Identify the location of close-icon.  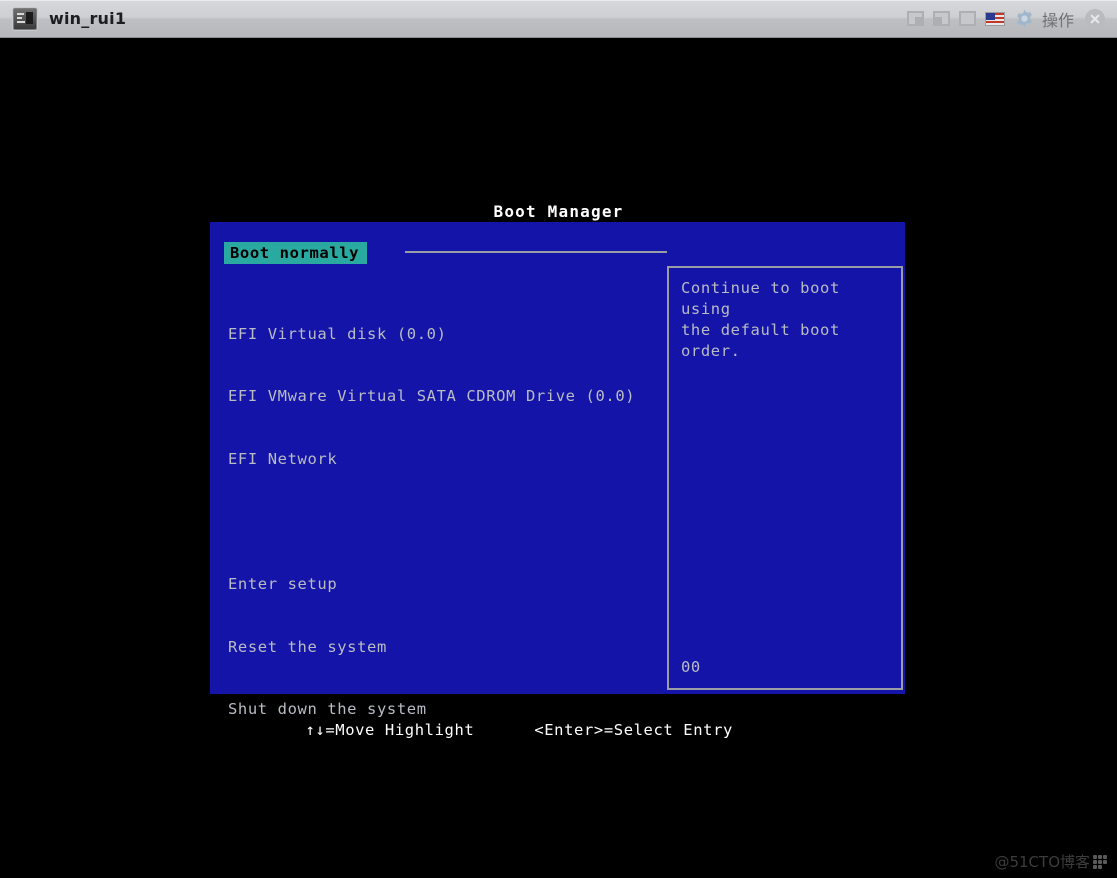
(1095, 18).